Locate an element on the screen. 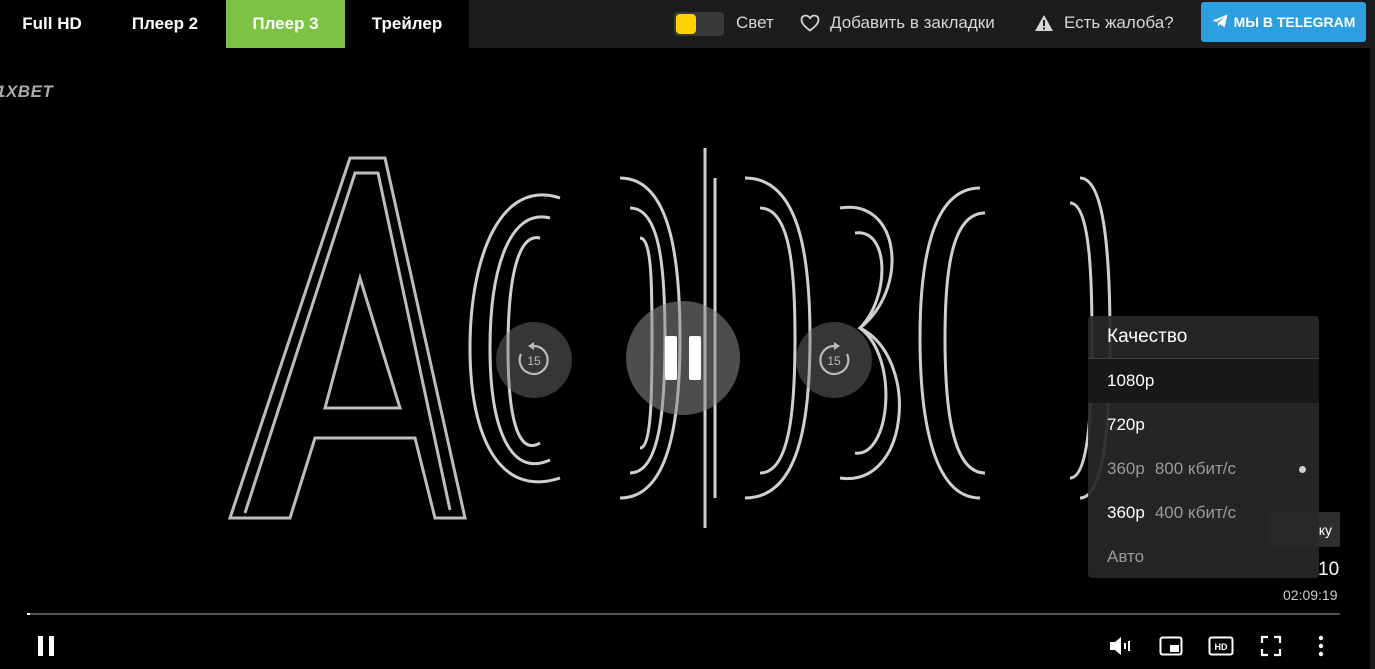 This screenshot has height=669, width=1375. telegram-icon is located at coordinates (1220, 22).